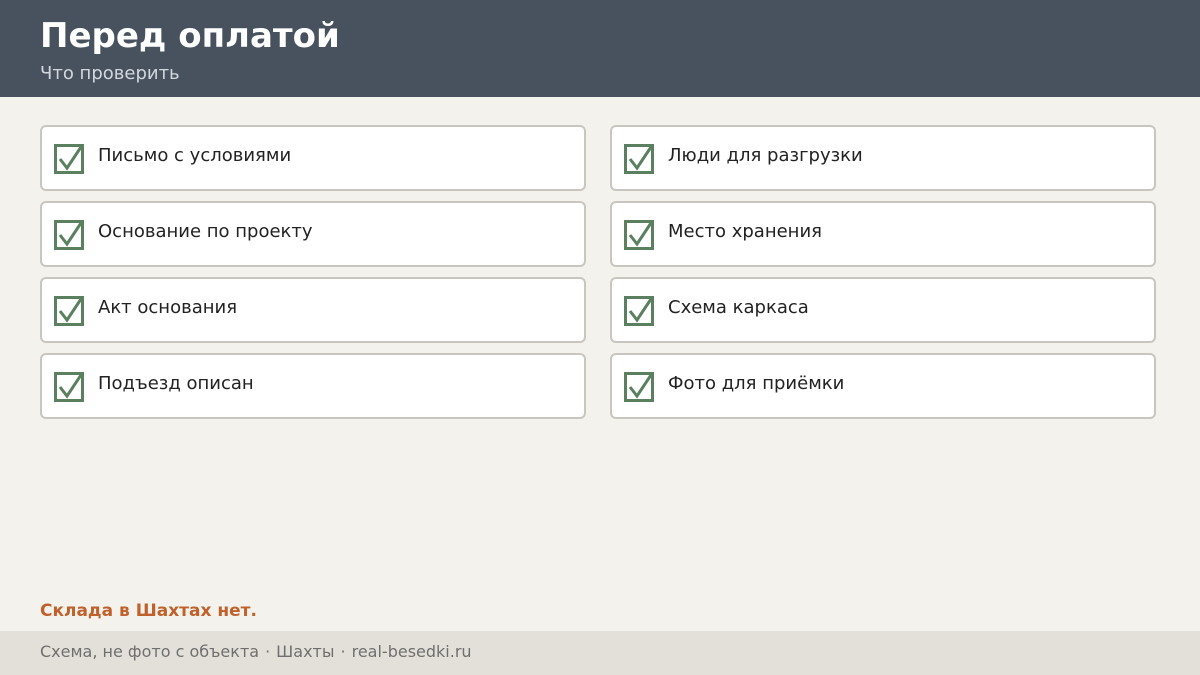 This screenshot has width=1200, height=675. What do you see at coordinates (745, 231) in the screenshot?
I see `checklist-item-label: Место хранения` at bounding box center [745, 231].